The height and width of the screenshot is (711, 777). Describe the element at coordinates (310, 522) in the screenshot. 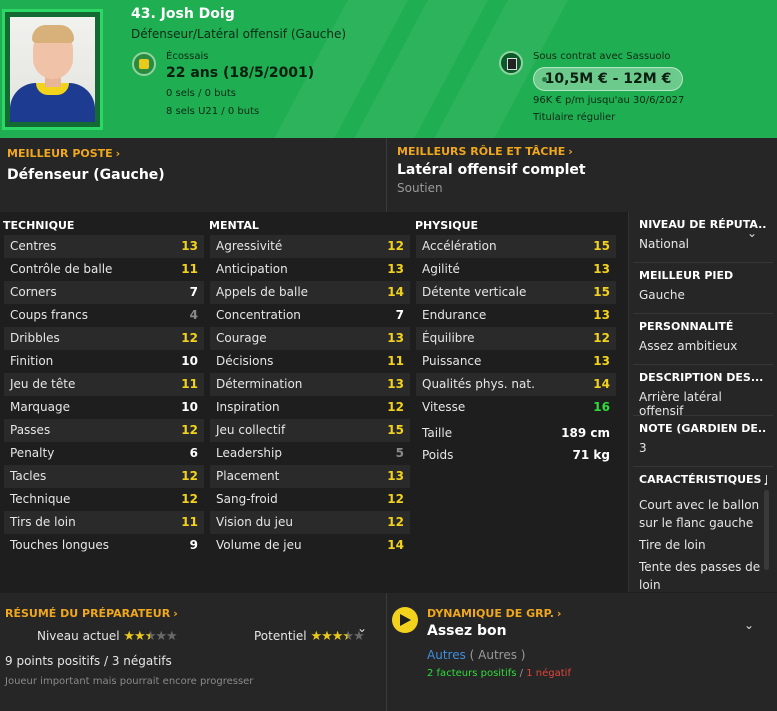

I see `mental-attribute-row: Vision du jeu 12` at that location.